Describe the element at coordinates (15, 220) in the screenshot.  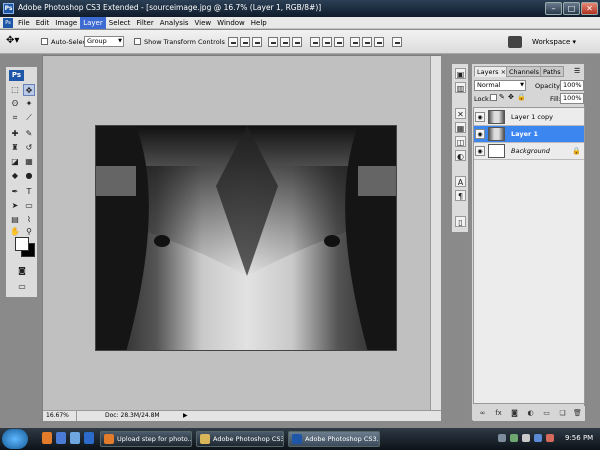
I see `notes-tool-icon: ▤` at that location.